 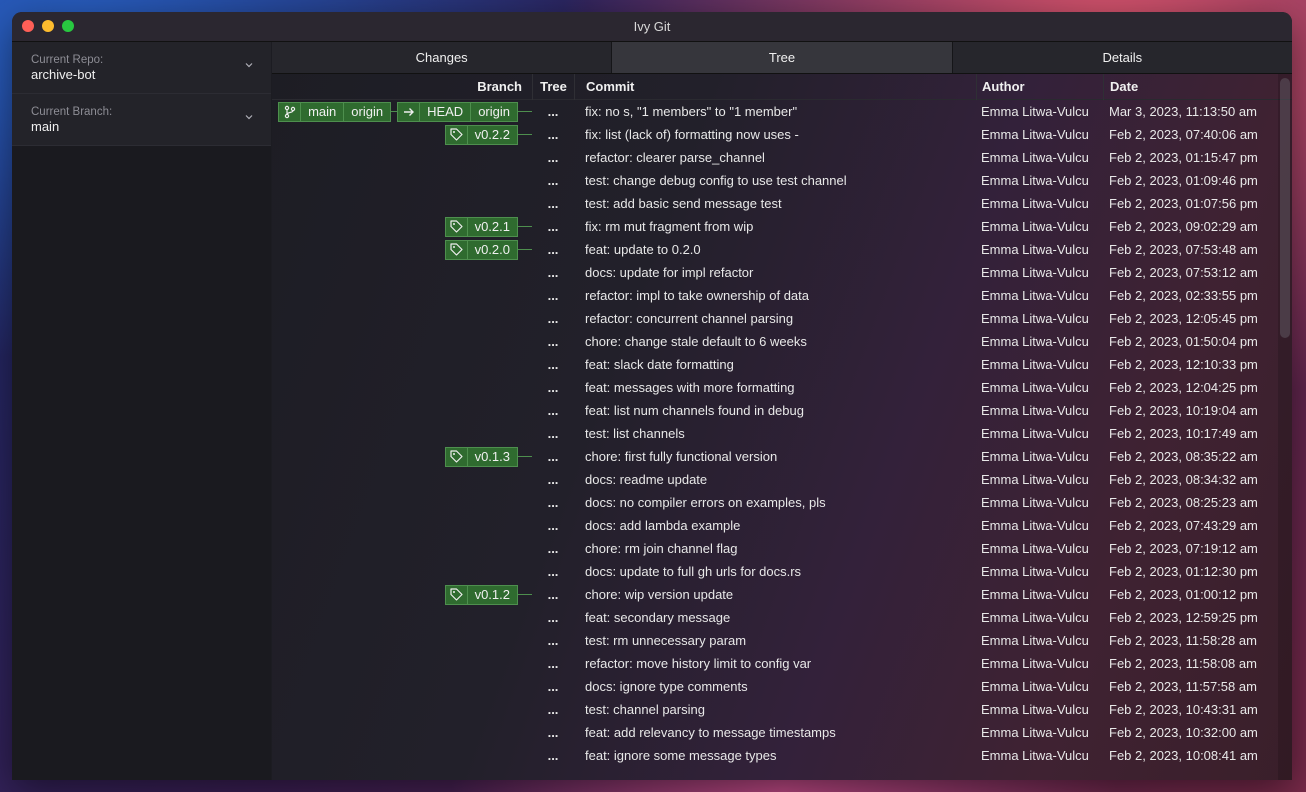 I want to click on vertical-scrollbar, so click(x=1285, y=427).